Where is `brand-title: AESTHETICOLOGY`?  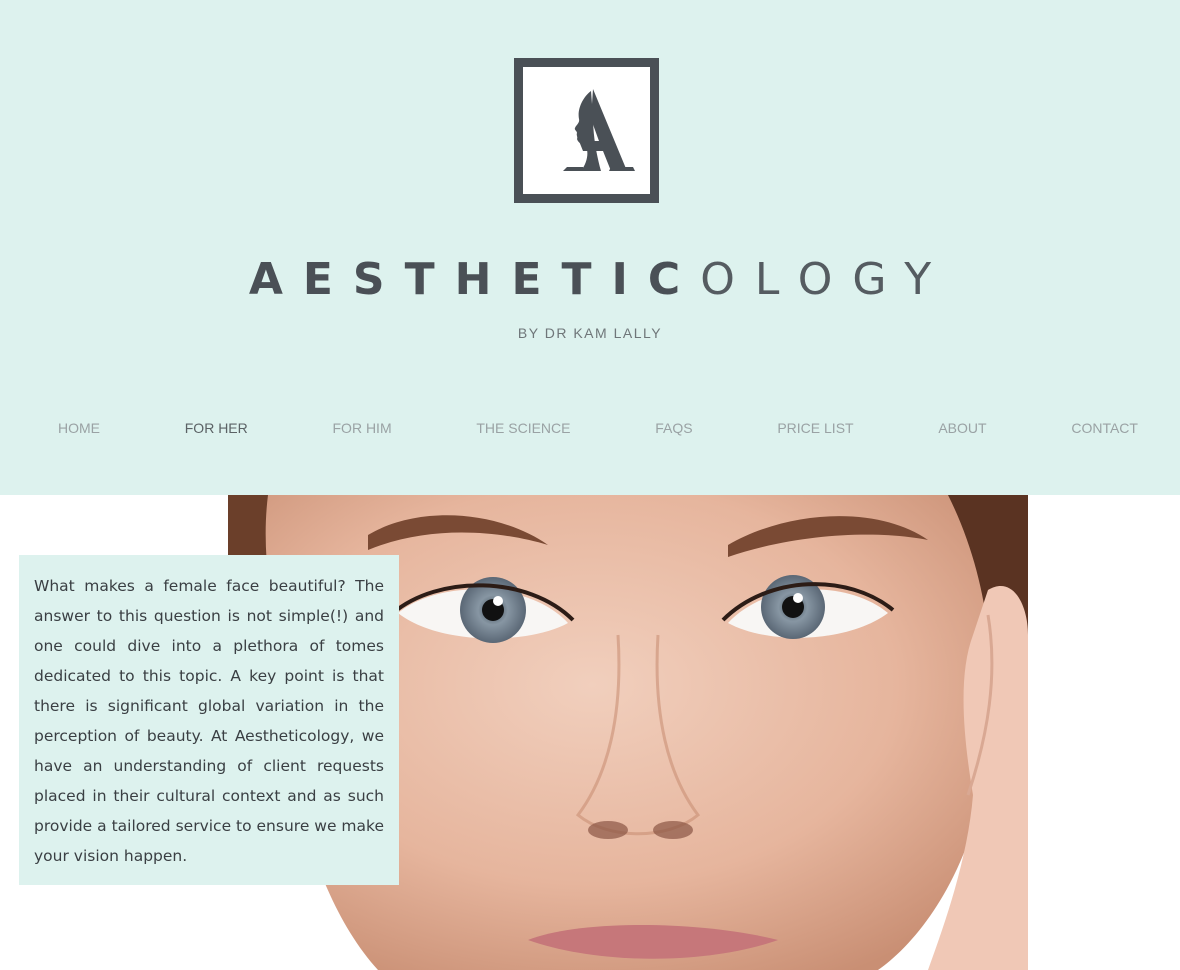 brand-title: AESTHETICOLOGY is located at coordinates (590, 280).